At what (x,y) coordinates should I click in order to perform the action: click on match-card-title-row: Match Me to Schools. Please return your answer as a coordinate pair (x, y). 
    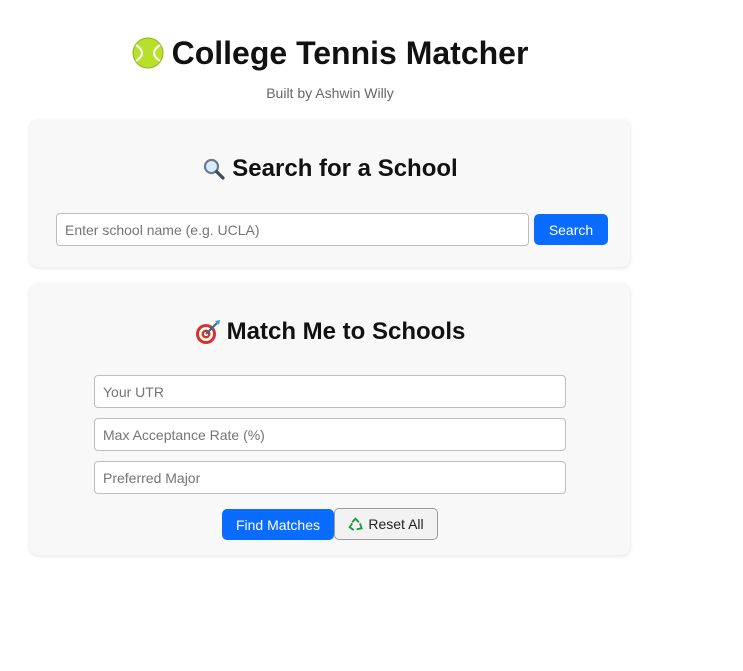
    Looking at the image, I should click on (330, 332).